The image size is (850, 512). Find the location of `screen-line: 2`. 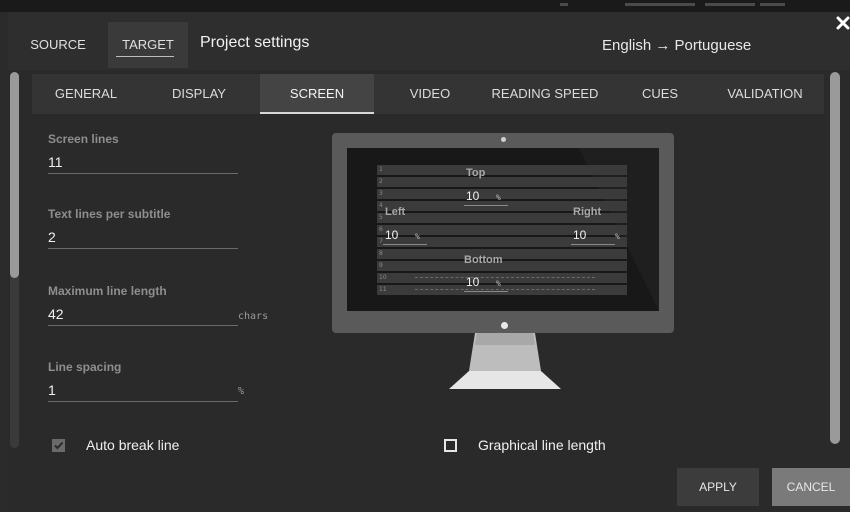

screen-line: 2 is located at coordinates (502, 182).